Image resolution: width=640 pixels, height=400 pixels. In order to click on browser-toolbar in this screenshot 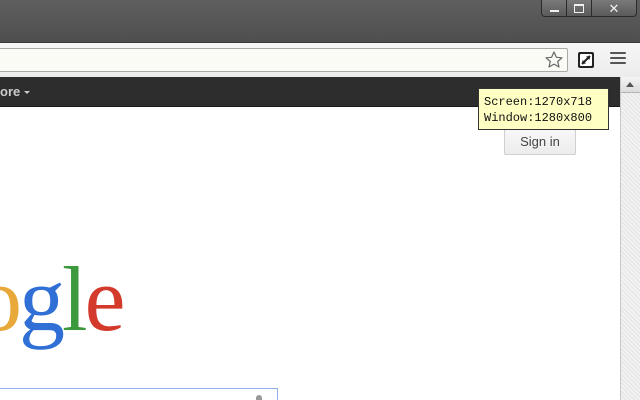, I will do `click(320, 59)`.